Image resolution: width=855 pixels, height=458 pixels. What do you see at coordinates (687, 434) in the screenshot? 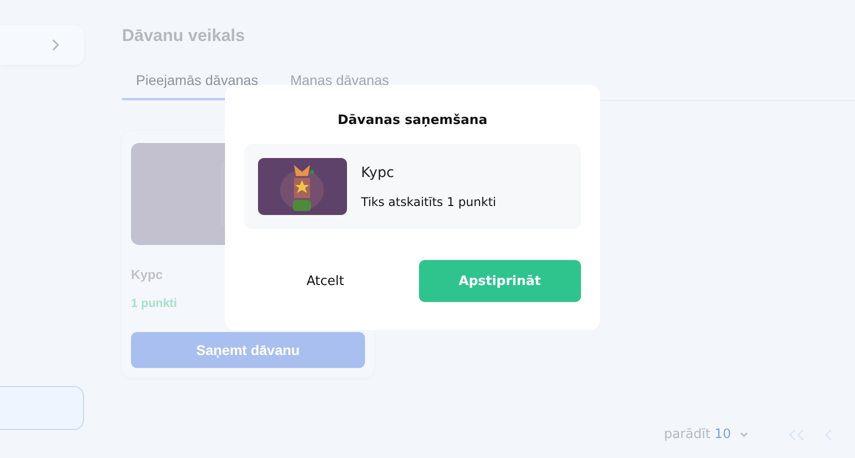
I see `page-size-label: parādīt` at bounding box center [687, 434].